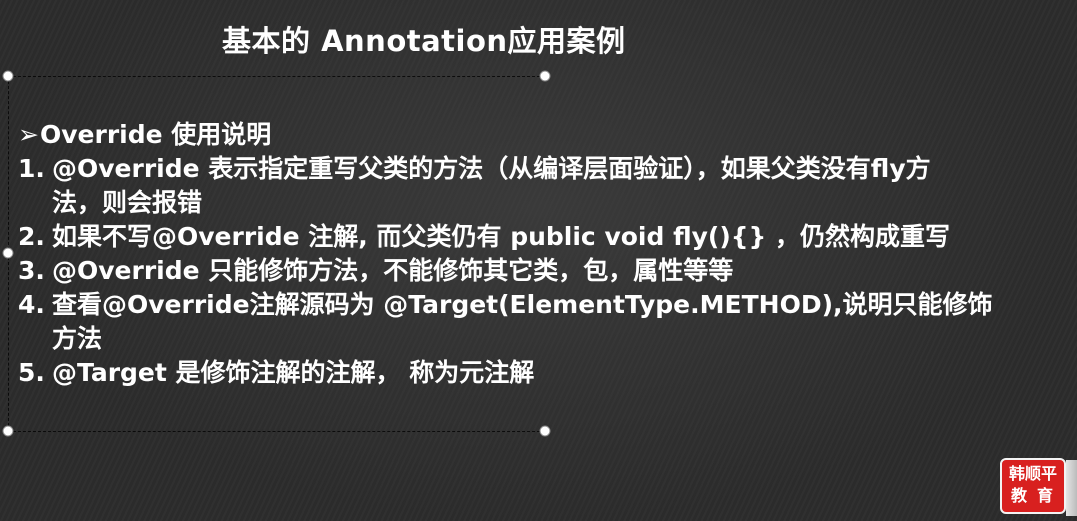 This screenshot has height=521, width=1077. Describe the element at coordinates (540, 373) in the screenshot. I see `list-item-5: 5. @Target 是修饰注解的注解， 称为元注解` at that location.